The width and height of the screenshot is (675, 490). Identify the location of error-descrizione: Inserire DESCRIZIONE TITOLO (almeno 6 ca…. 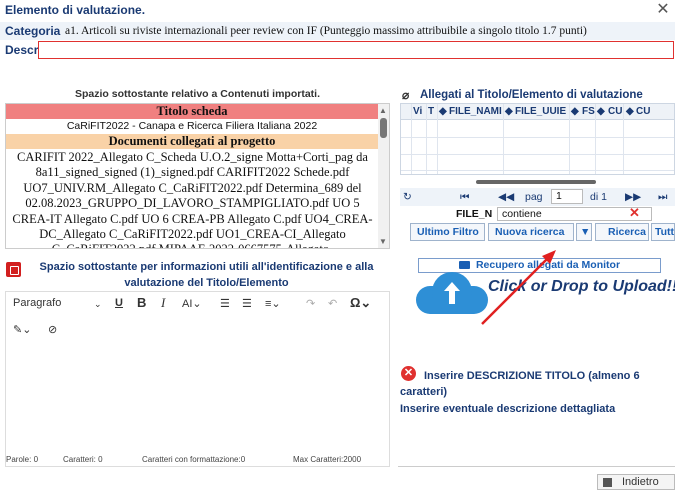
(520, 384).